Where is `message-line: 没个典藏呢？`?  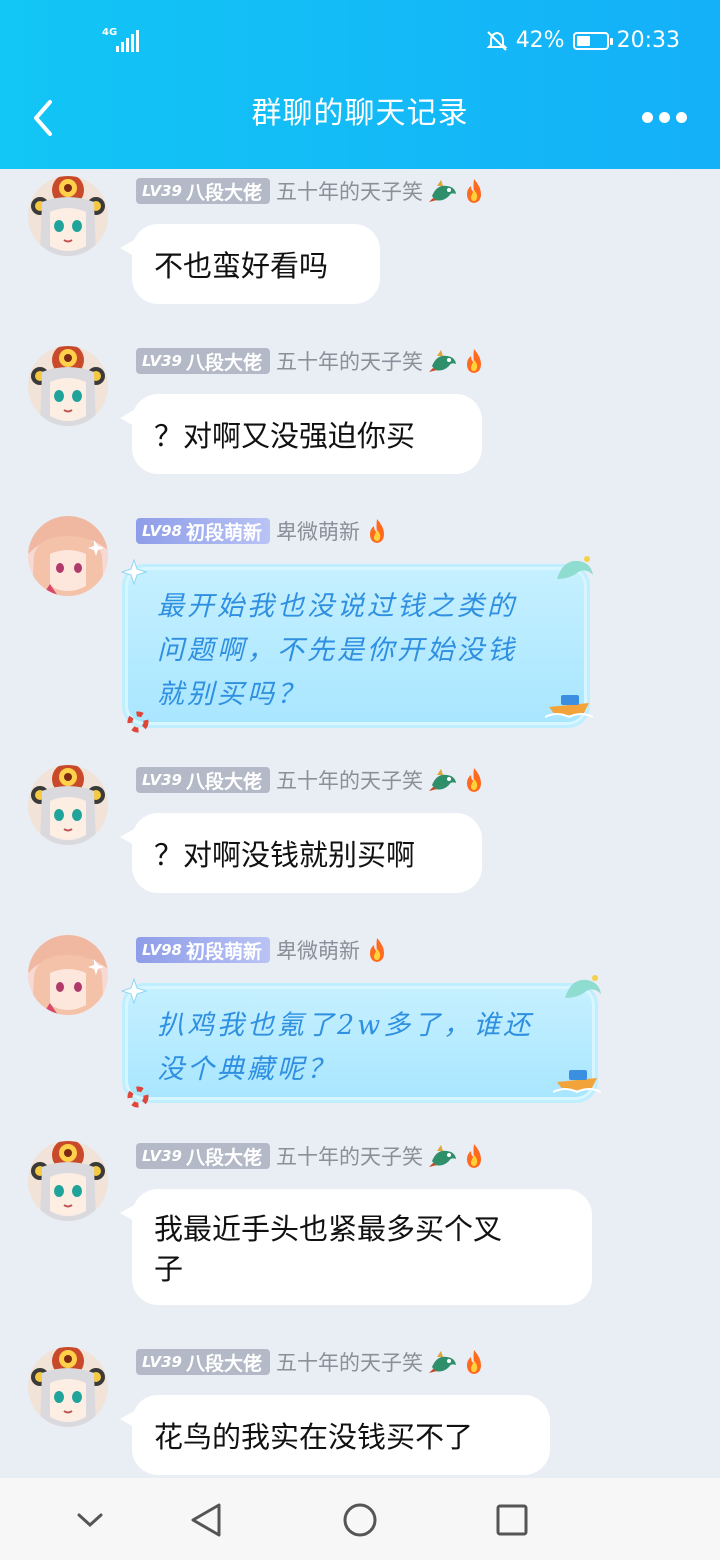
message-line: 没个典藏呢？ is located at coordinates (247, 1069).